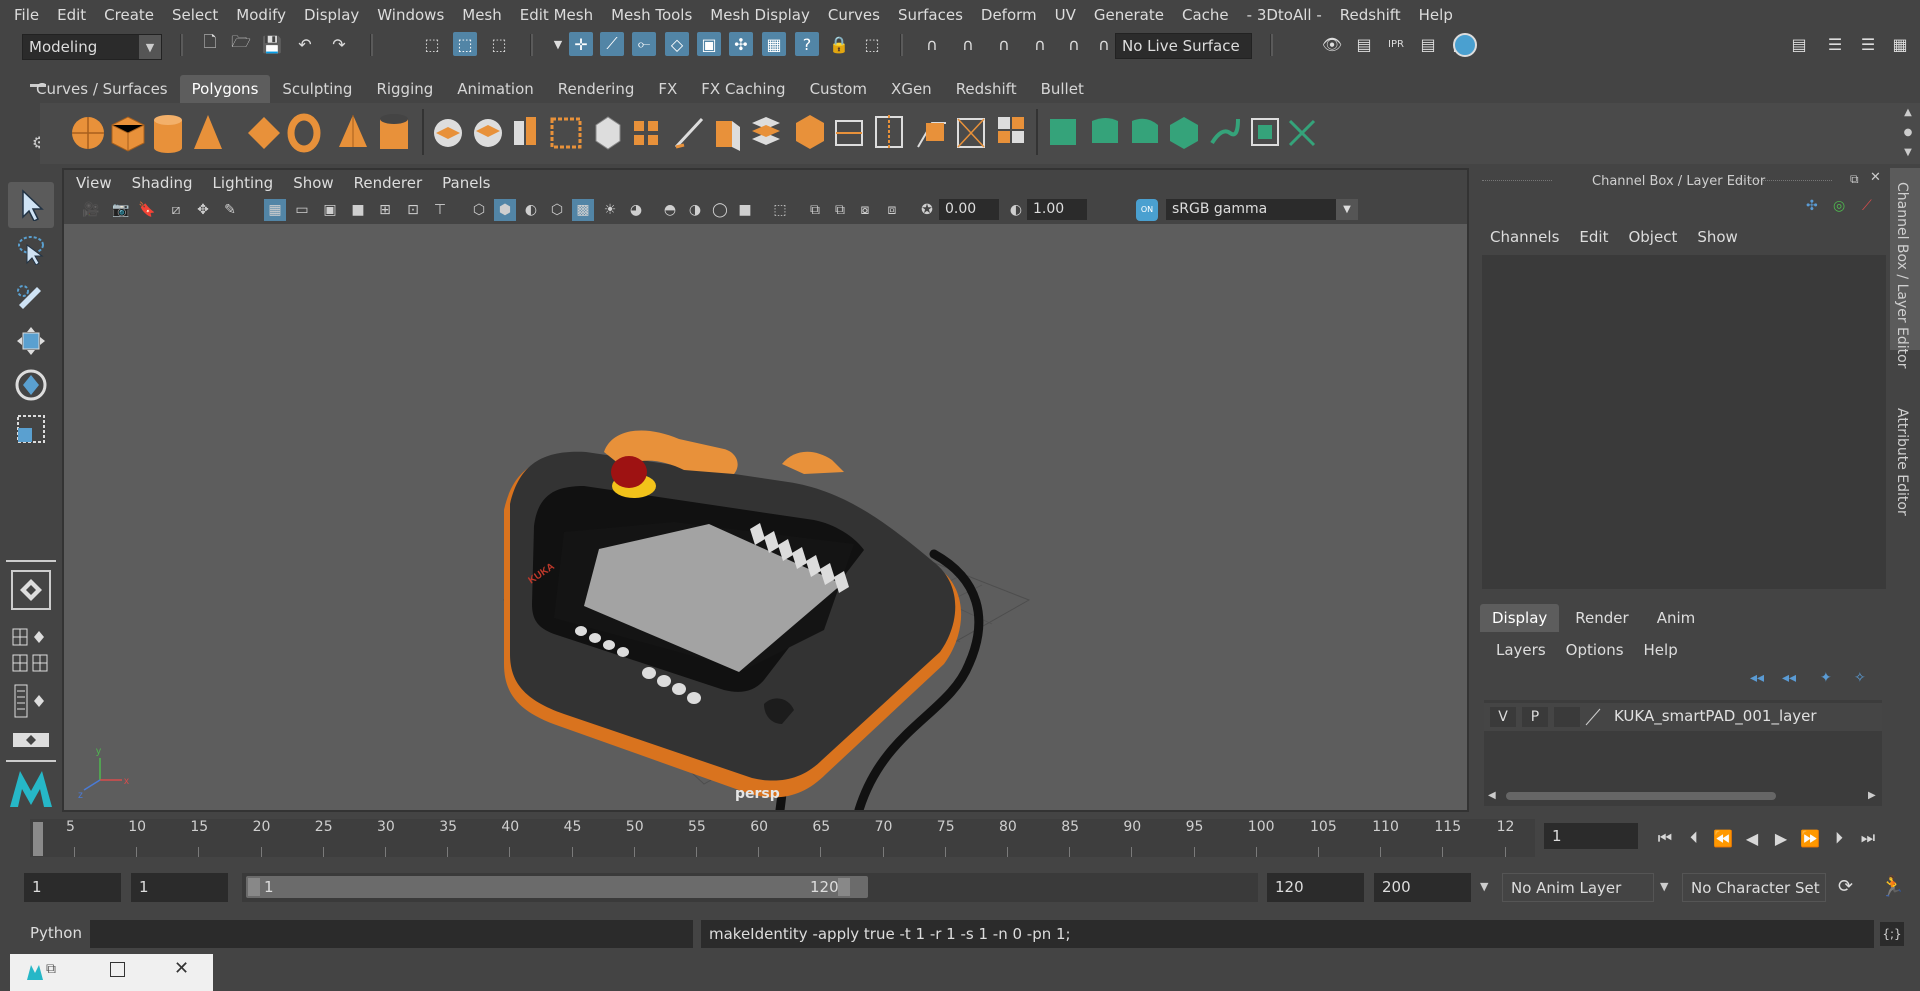  Describe the element at coordinates (35, 972) in the screenshot. I see `maya-app-icon` at that location.